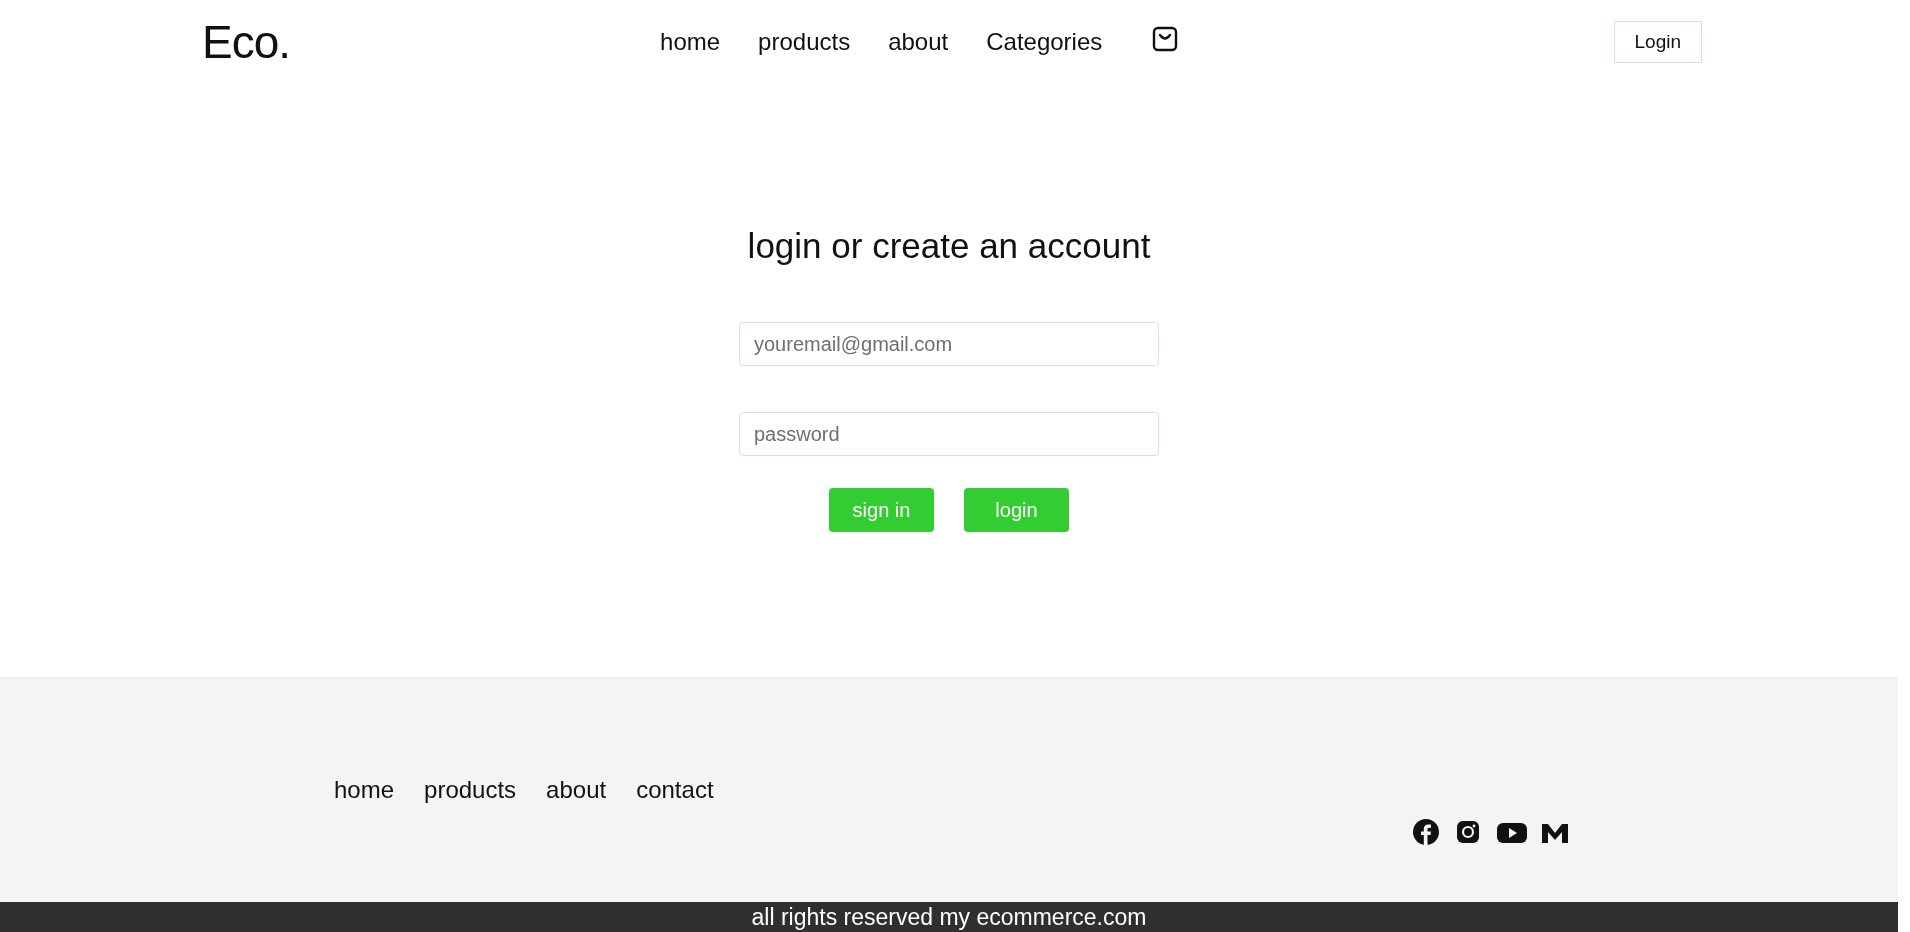  Describe the element at coordinates (949, 917) in the screenshot. I see `copyright-text: all rights reserved my ecommerce.com` at that location.